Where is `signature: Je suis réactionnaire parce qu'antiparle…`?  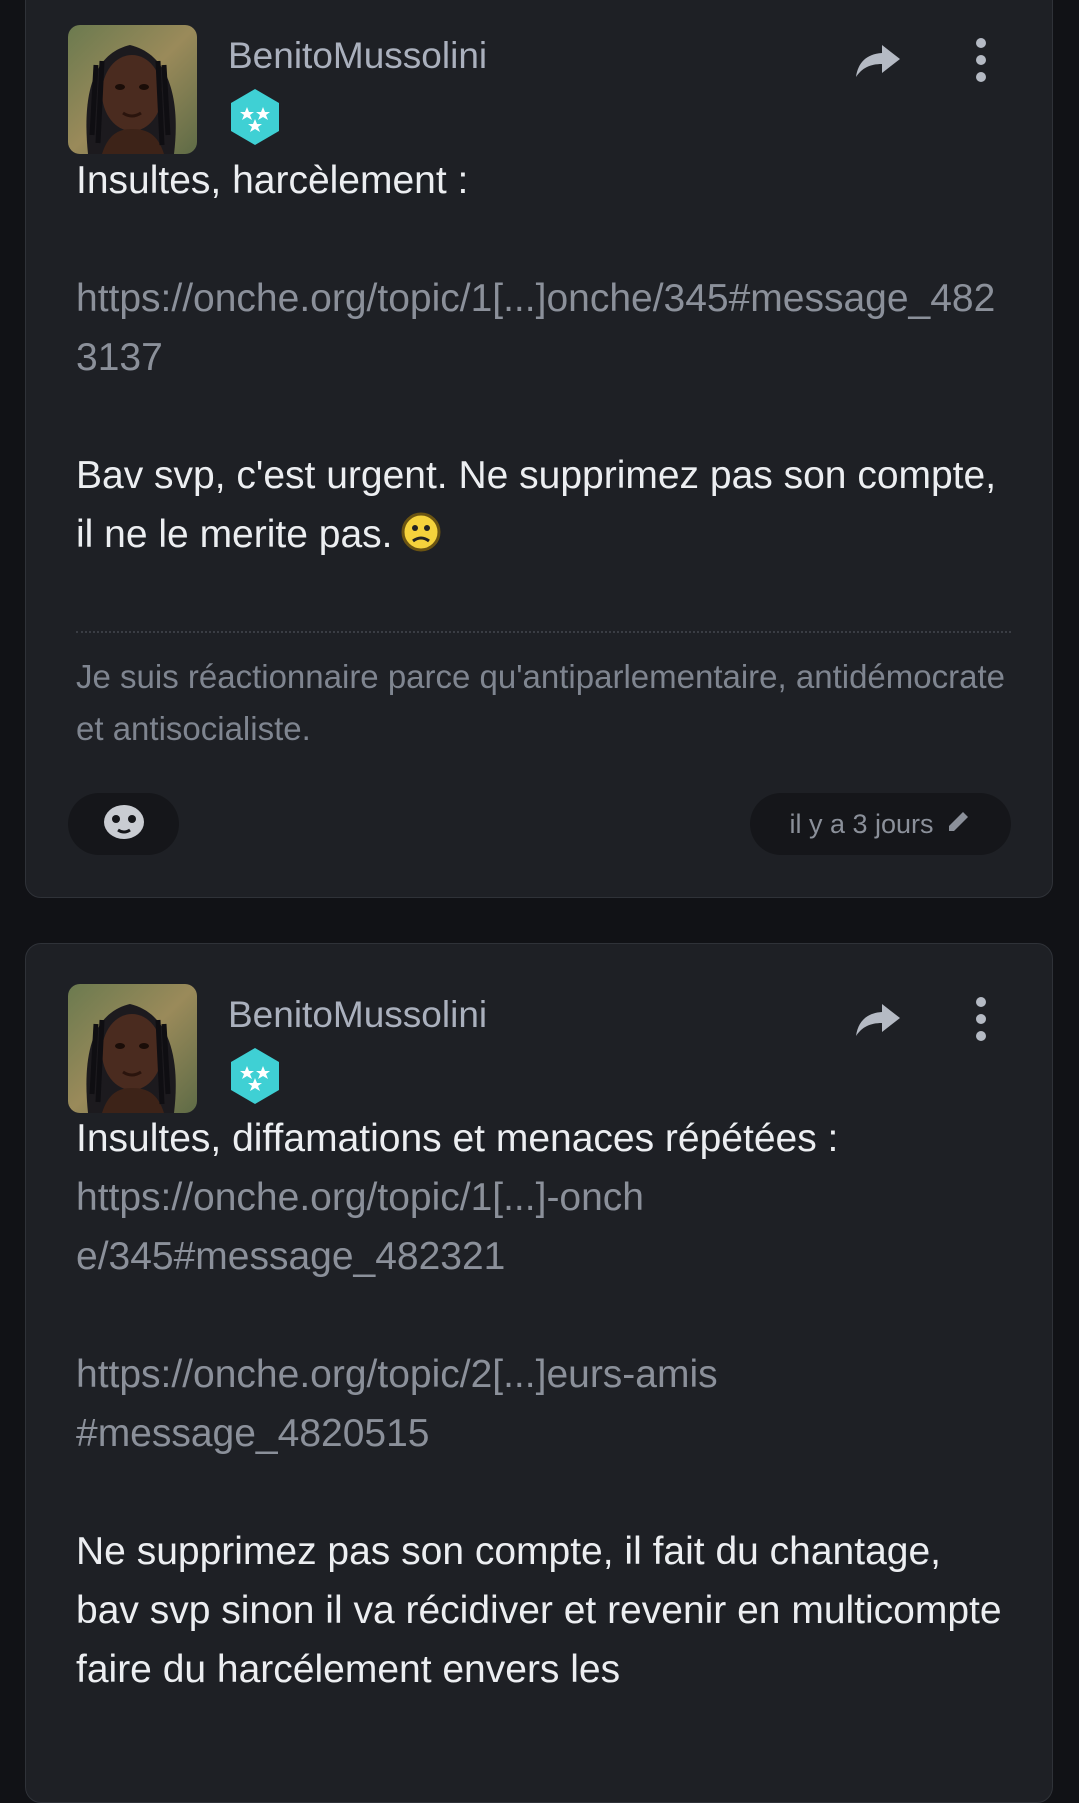 signature: Je suis réactionnaire parce qu'antiparle… is located at coordinates (540, 702).